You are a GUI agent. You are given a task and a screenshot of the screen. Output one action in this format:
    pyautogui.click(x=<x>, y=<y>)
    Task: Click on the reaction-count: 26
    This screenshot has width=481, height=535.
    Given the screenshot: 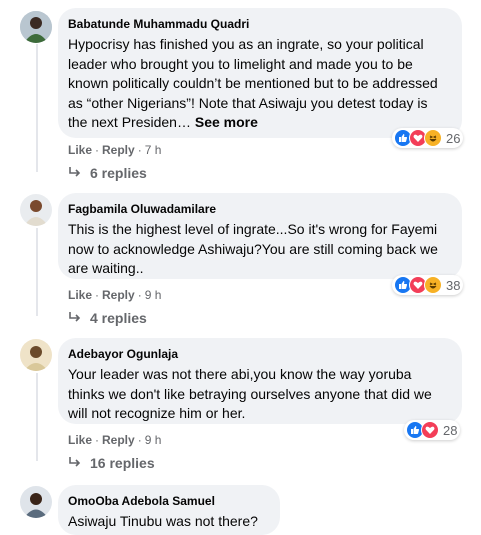 What is the action you would take?
    pyautogui.click(x=453, y=138)
    